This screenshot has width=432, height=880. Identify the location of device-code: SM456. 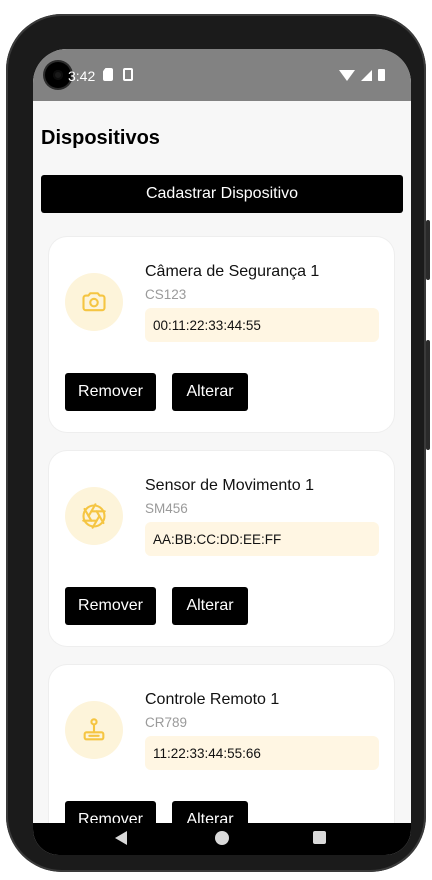
(166, 508).